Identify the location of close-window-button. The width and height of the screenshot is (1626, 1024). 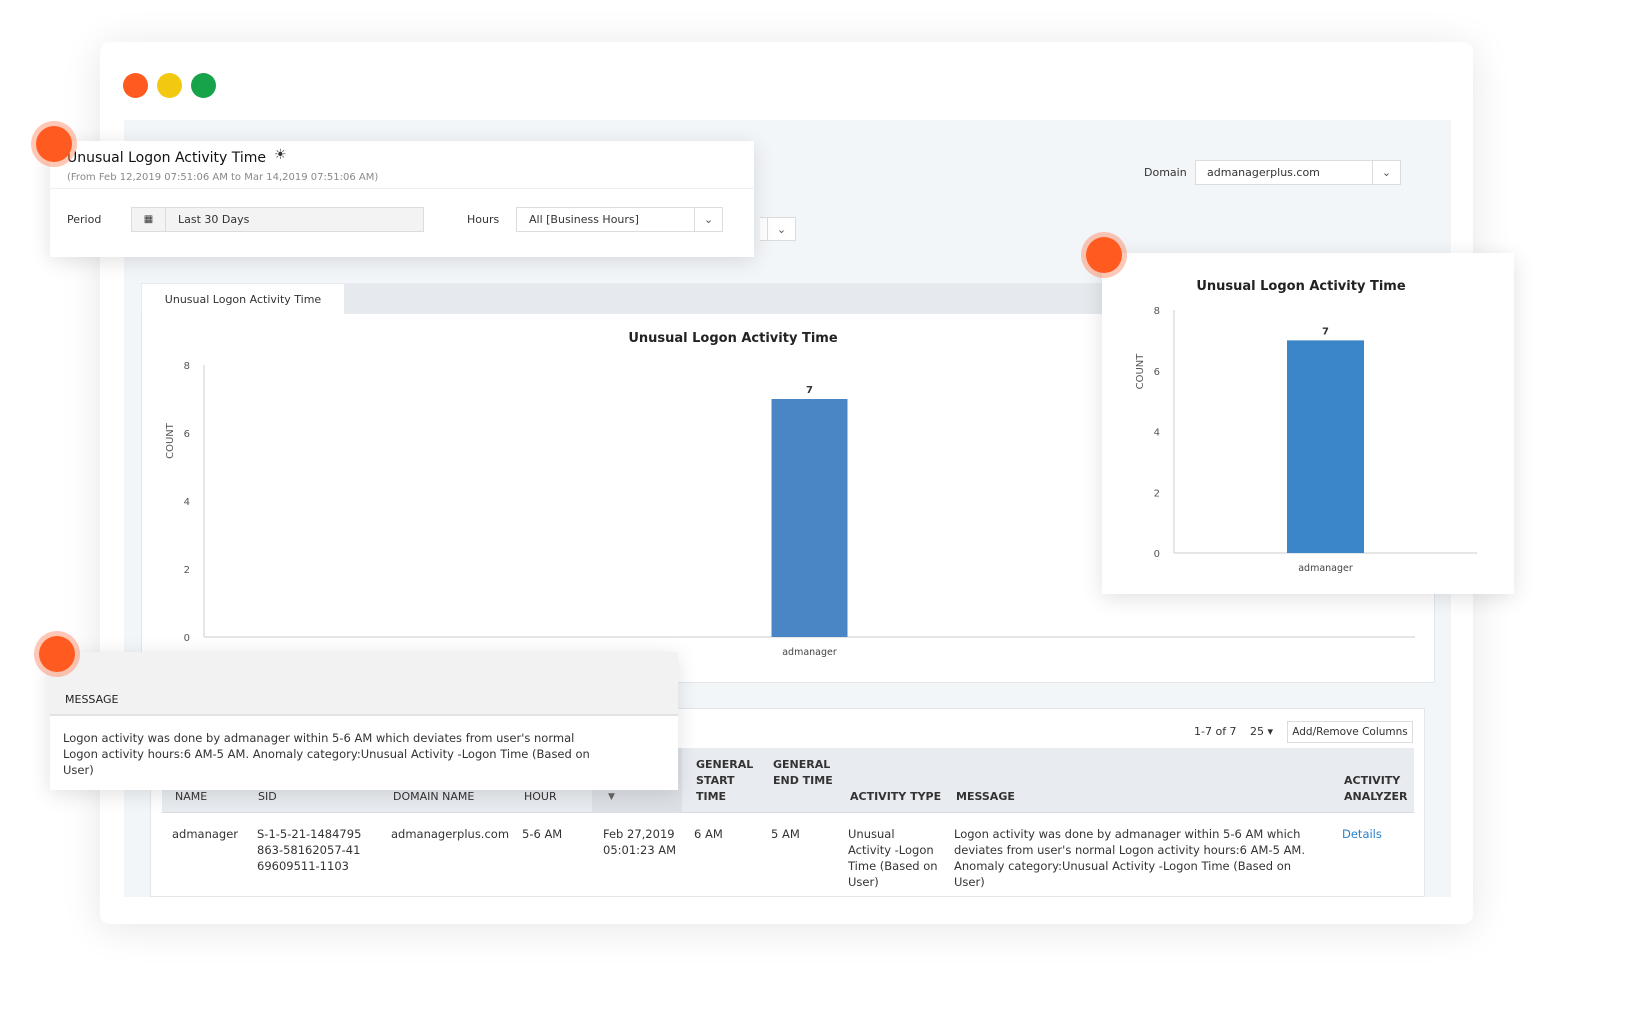
(135, 85).